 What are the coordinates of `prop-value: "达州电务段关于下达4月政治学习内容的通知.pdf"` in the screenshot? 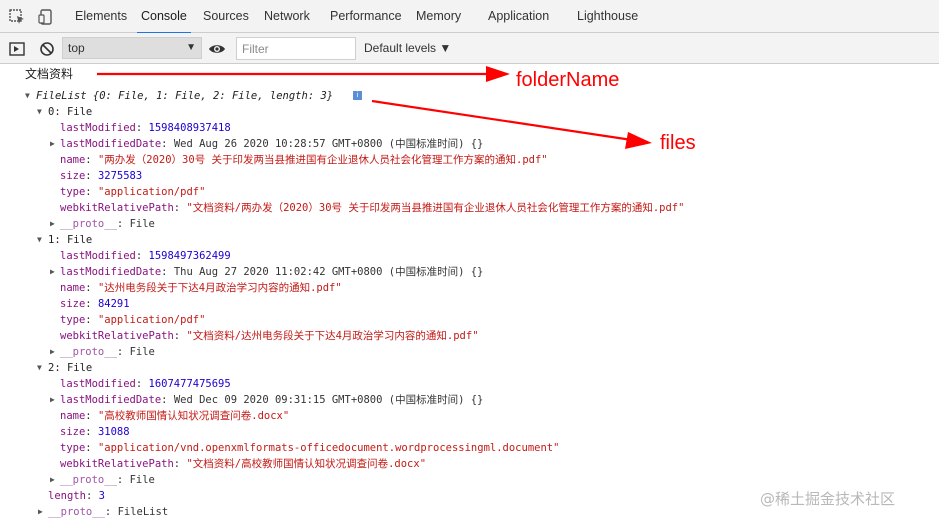 It's located at (219, 288).